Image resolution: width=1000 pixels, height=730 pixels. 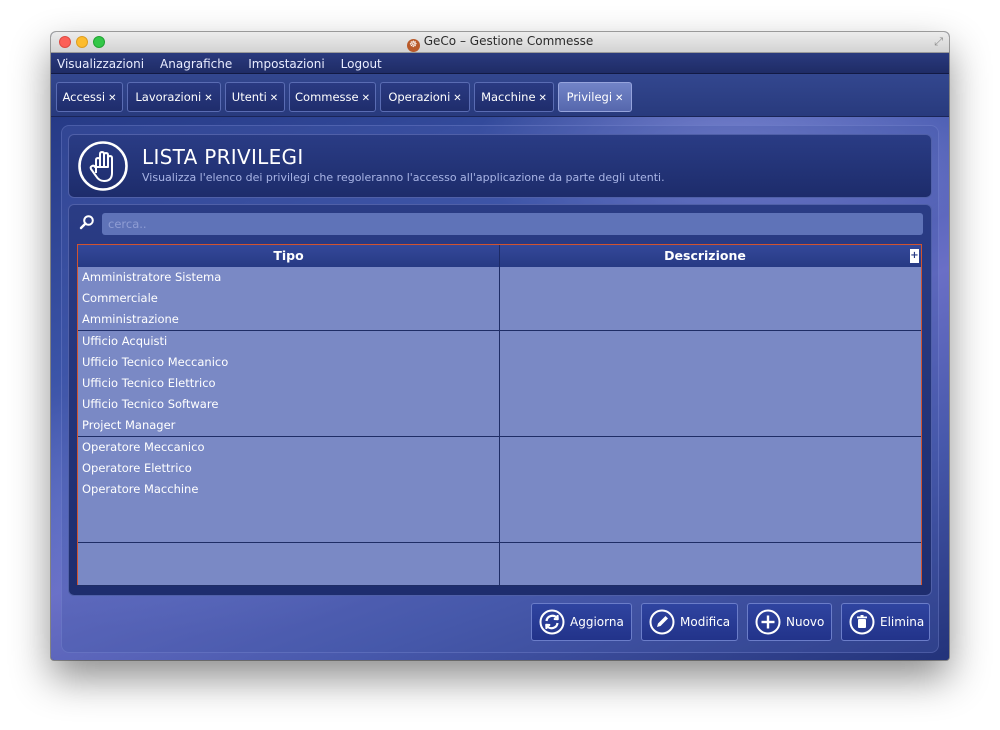 I want to click on nuovo-button: Nuovo, so click(x=789, y=622).